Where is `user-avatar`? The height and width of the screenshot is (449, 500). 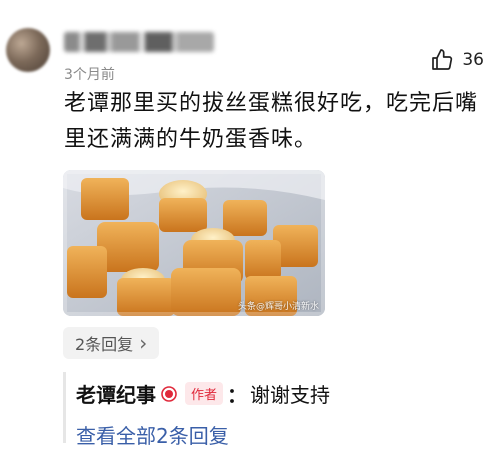 user-avatar is located at coordinates (28, 50).